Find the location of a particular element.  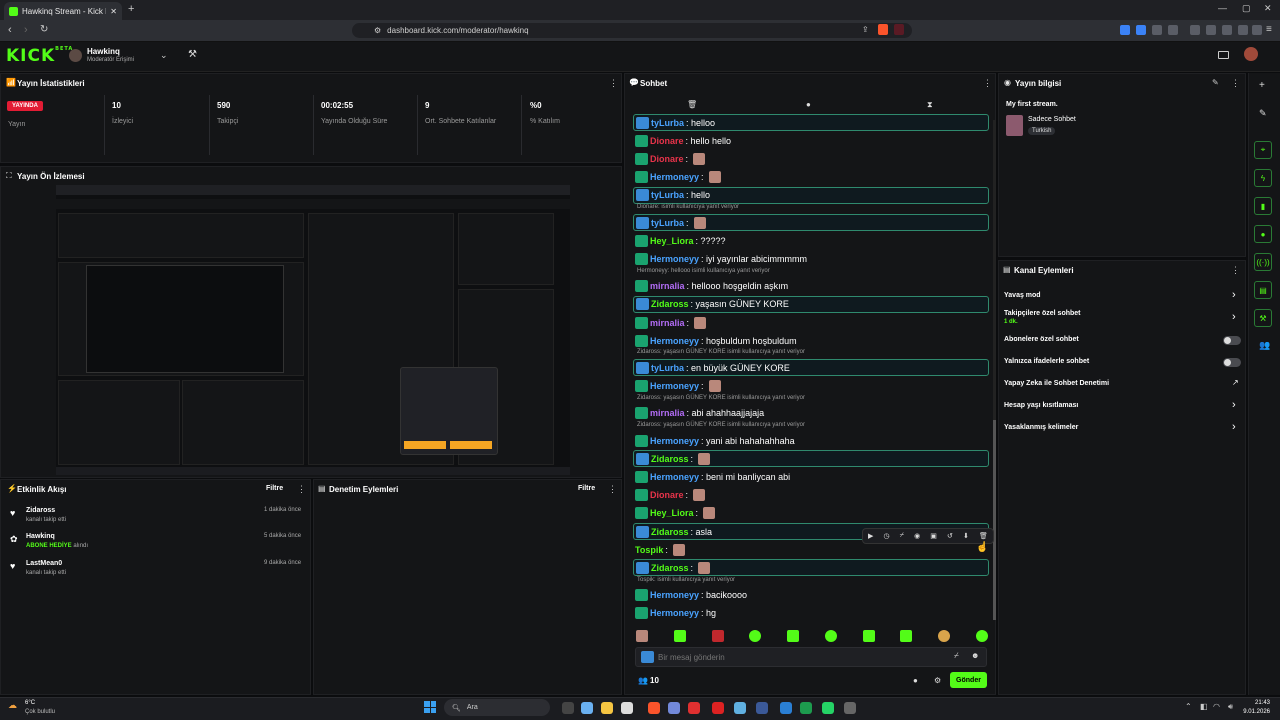

chat-message: tyLurba: helloo is located at coordinates (811, 122).